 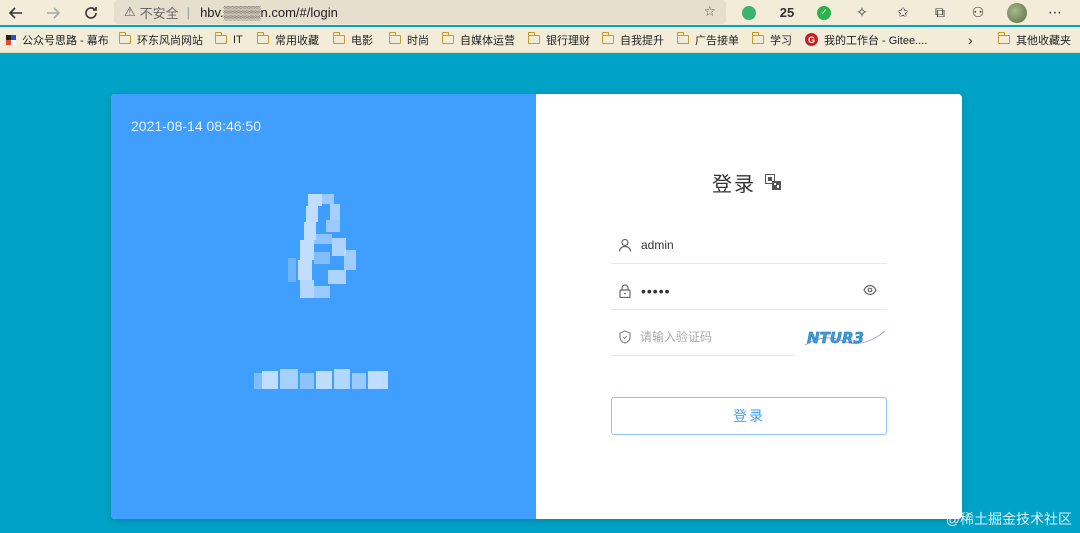 I want to click on ellipsis-icon: ⋯, so click(x=1055, y=12).